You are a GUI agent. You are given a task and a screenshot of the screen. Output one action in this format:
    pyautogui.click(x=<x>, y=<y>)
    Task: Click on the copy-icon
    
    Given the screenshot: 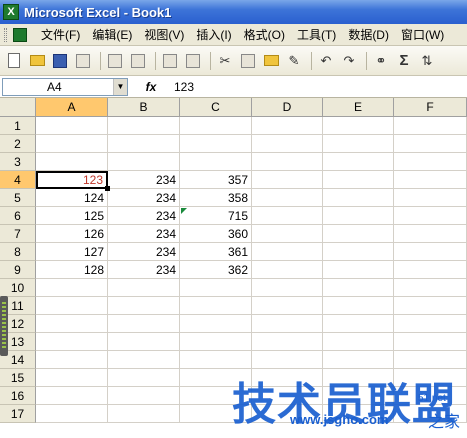 What is the action you would take?
    pyautogui.click(x=248, y=61)
    